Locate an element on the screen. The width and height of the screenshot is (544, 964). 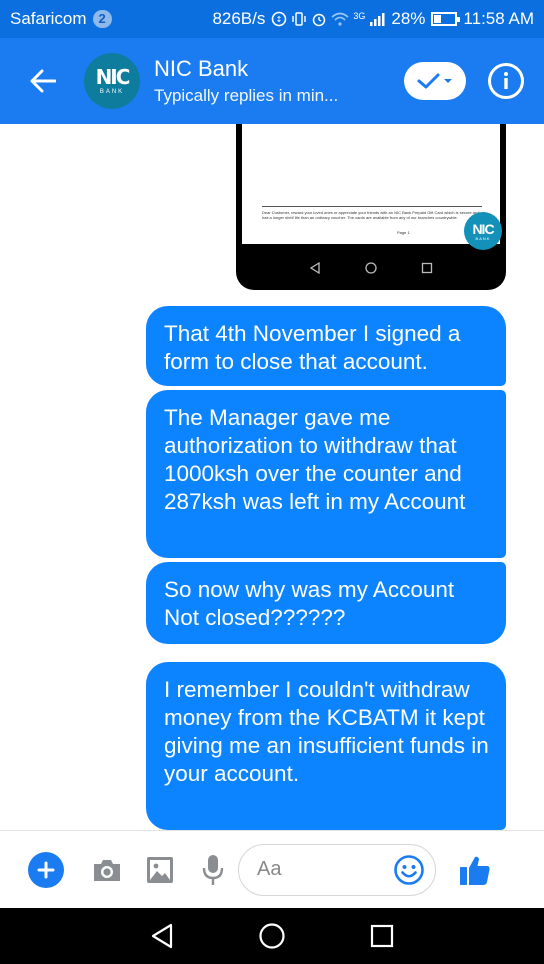
signal-icon is located at coordinates (377, 19).